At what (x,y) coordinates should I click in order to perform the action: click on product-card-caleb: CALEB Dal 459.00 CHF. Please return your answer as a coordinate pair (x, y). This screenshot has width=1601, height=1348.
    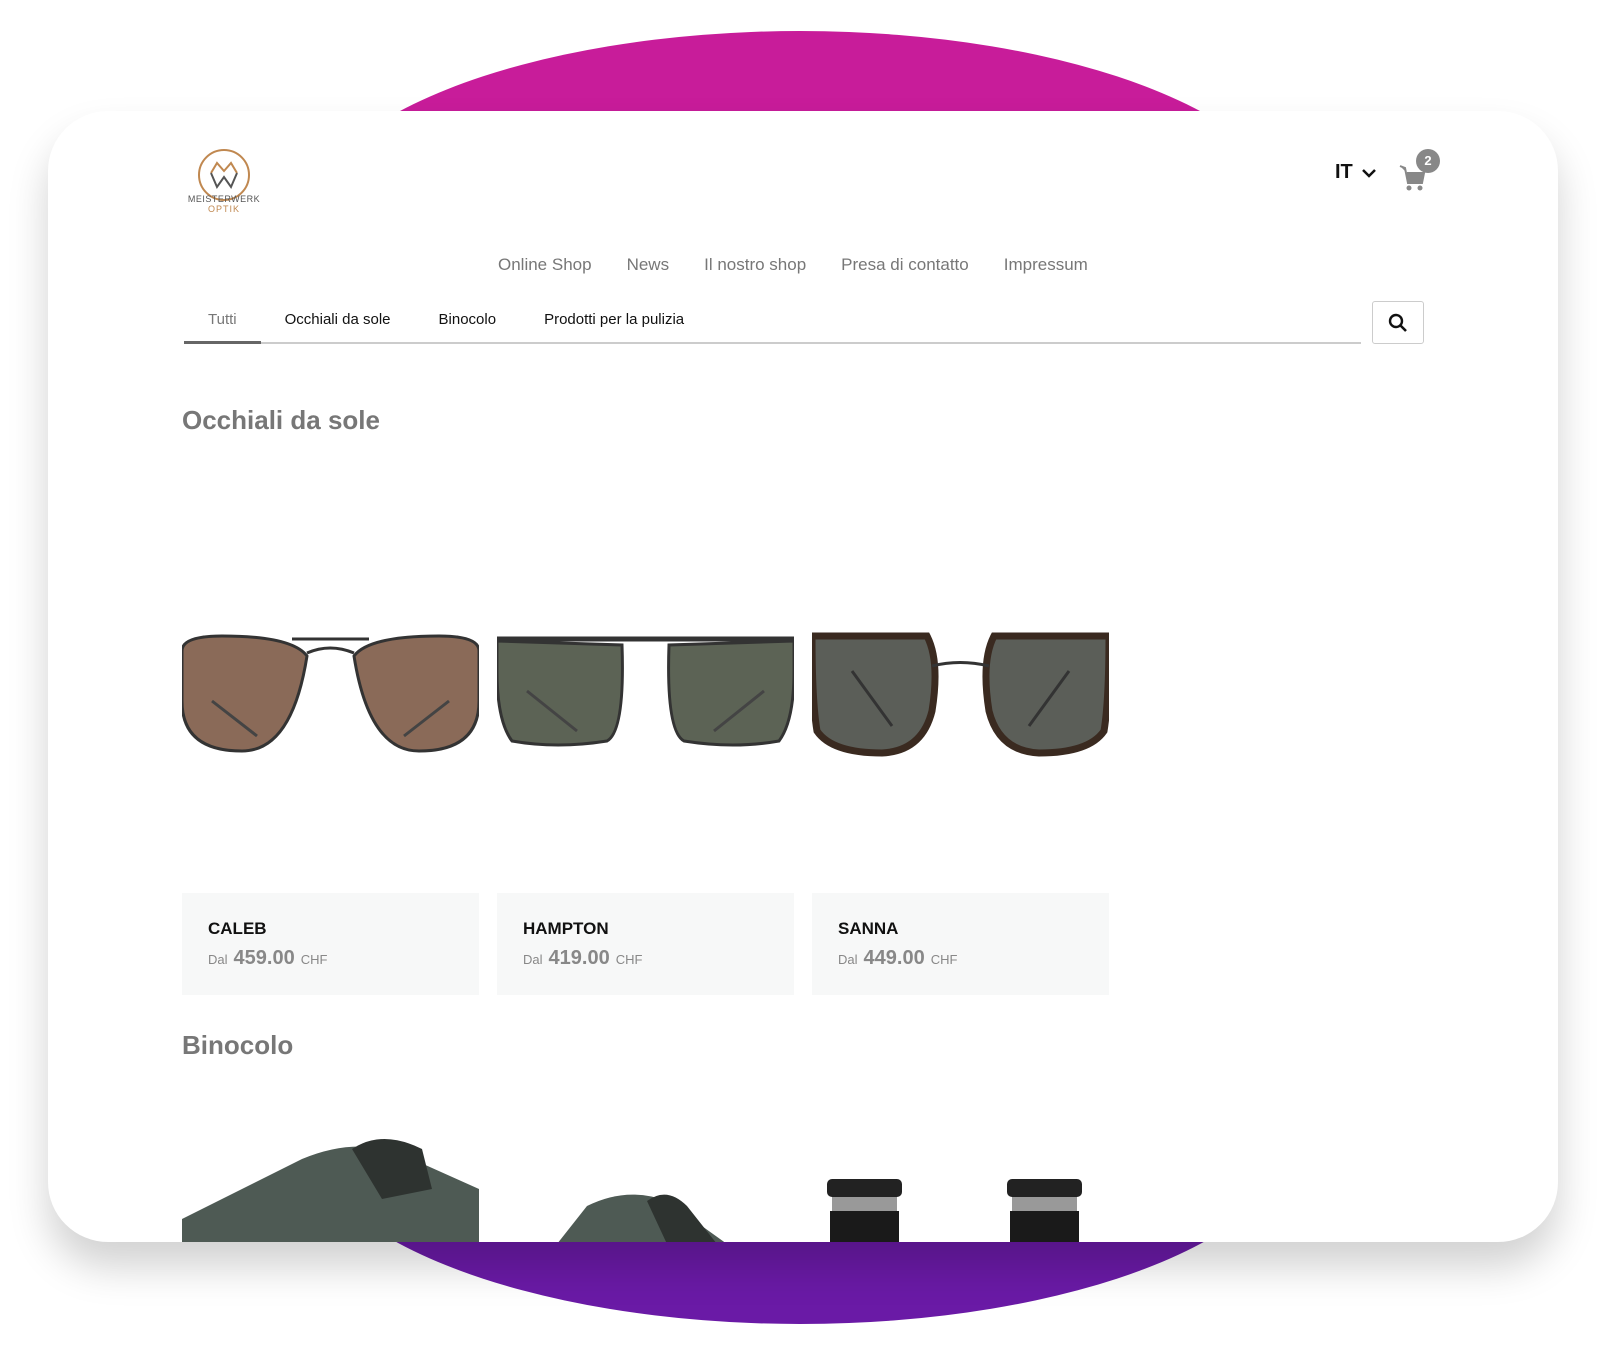
    Looking at the image, I should click on (330, 813).